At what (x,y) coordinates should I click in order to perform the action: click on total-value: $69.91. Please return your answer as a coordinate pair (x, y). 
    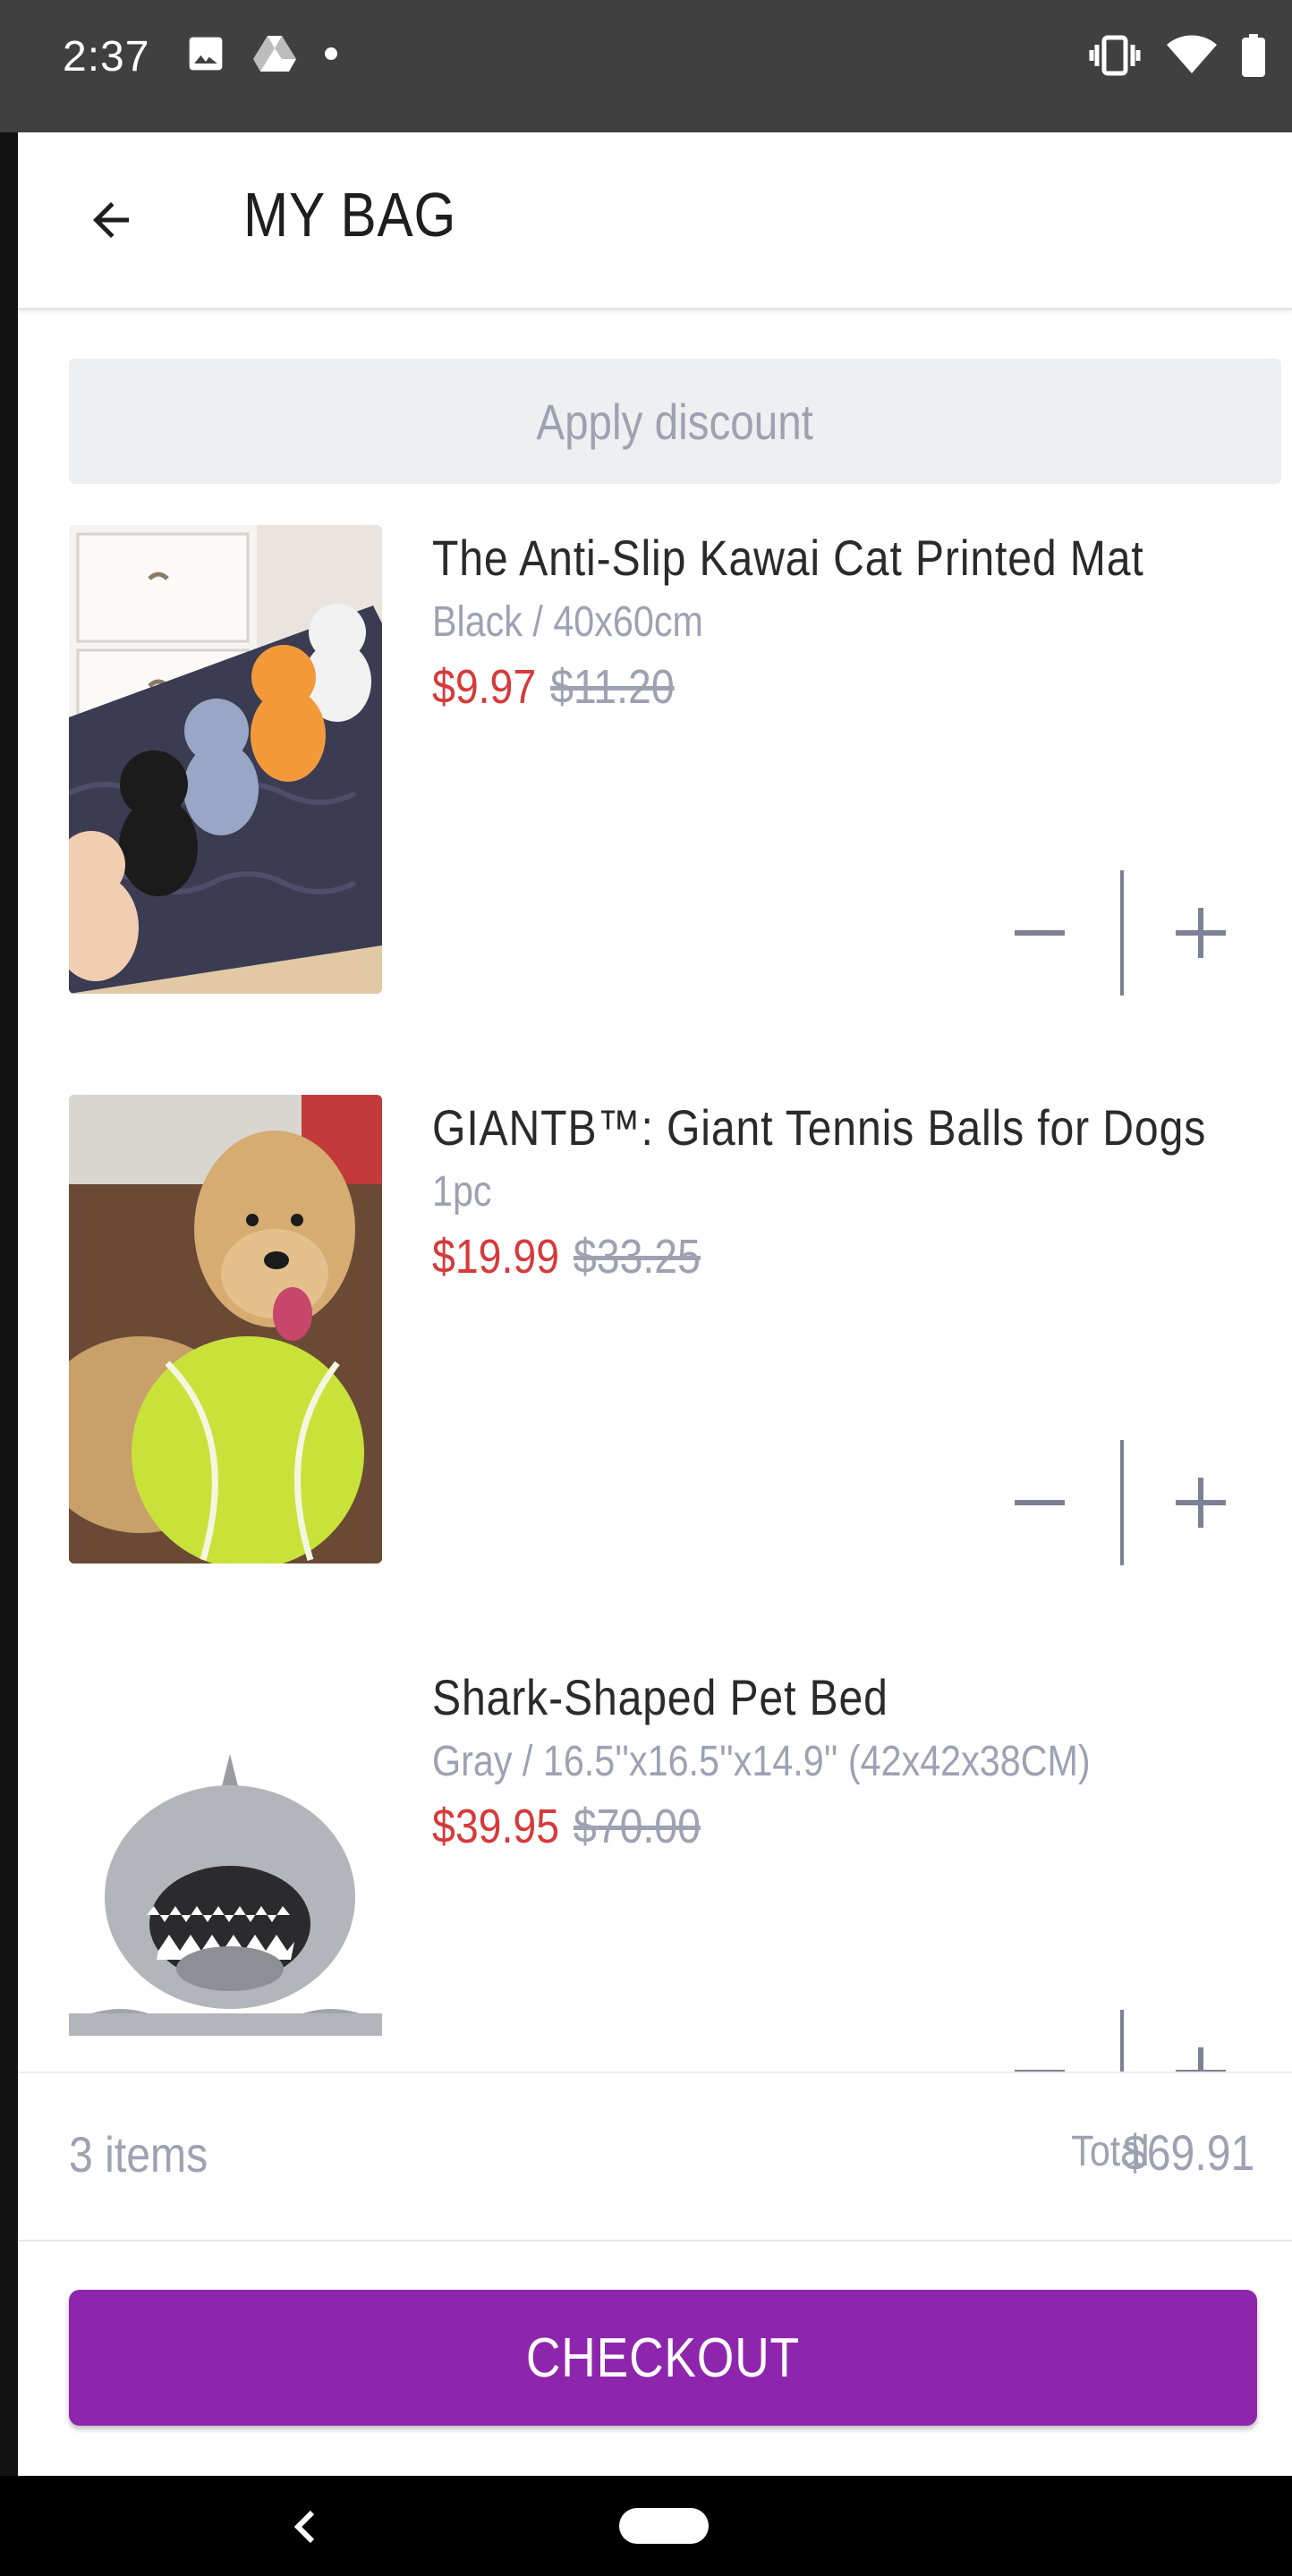
    Looking at the image, I should click on (1188, 2152).